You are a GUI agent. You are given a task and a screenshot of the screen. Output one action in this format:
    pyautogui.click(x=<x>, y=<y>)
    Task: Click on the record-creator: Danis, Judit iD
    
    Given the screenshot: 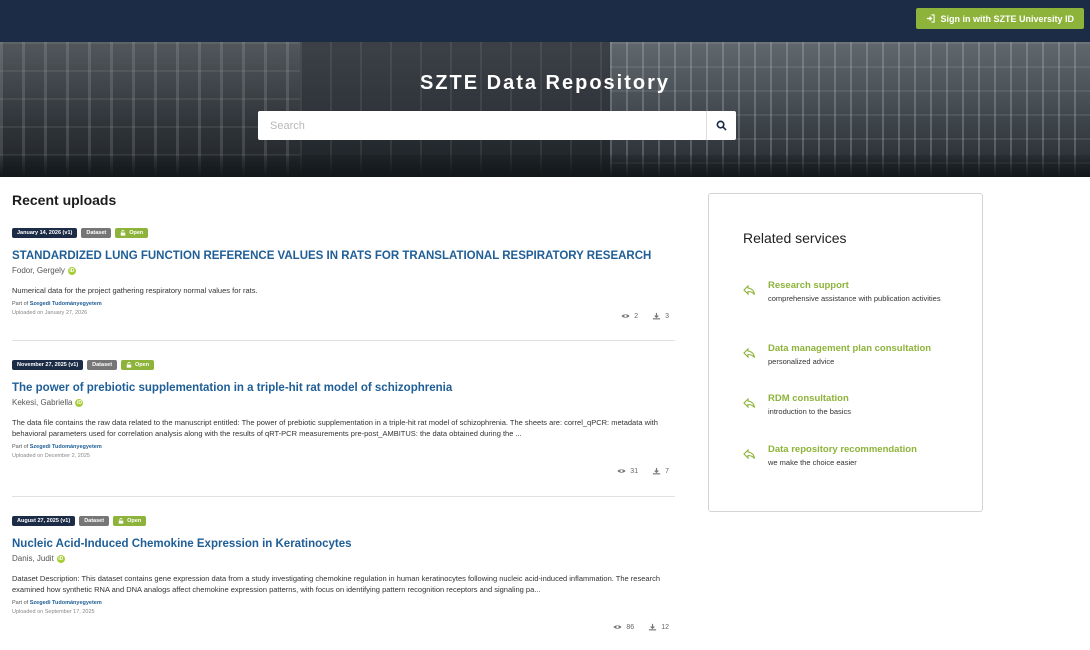 What is the action you would take?
    pyautogui.click(x=343, y=558)
    